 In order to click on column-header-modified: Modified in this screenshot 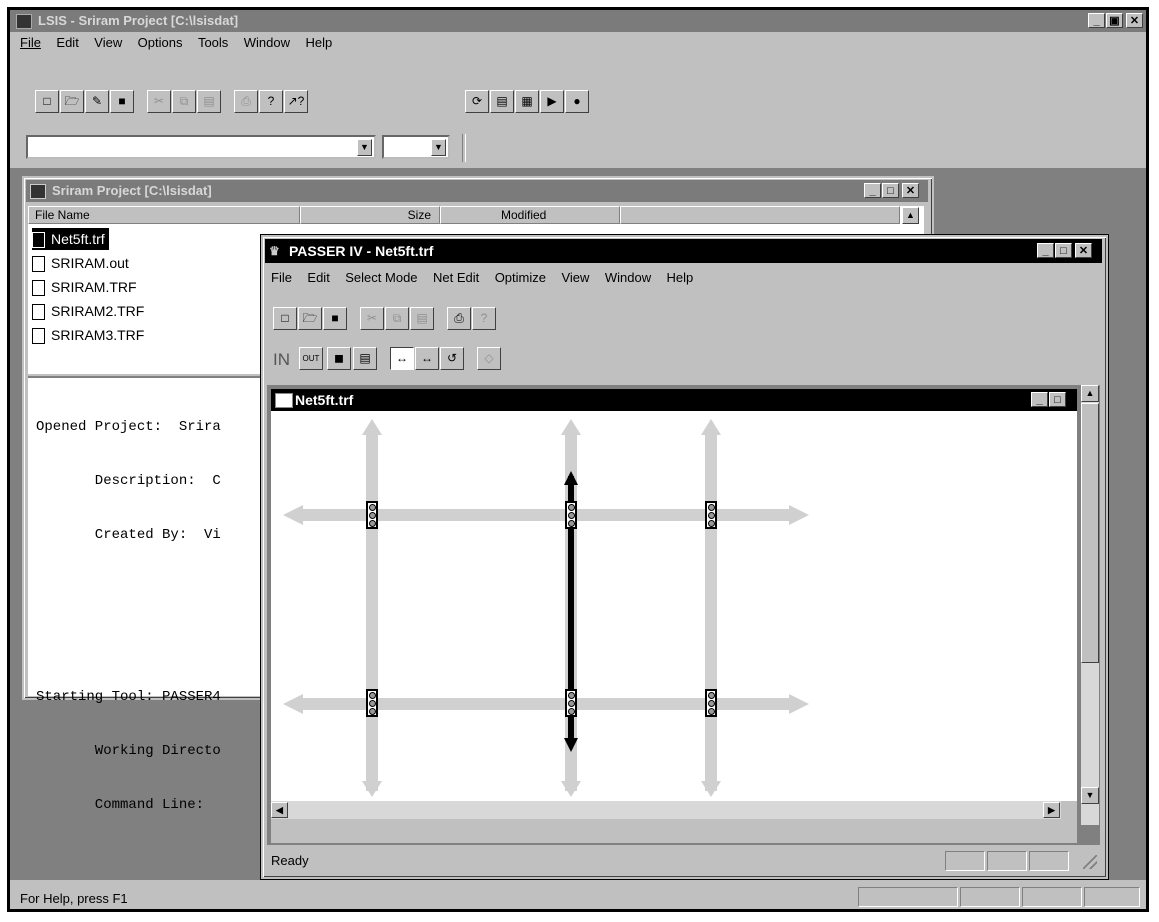, I will do `click(530, 215)`.